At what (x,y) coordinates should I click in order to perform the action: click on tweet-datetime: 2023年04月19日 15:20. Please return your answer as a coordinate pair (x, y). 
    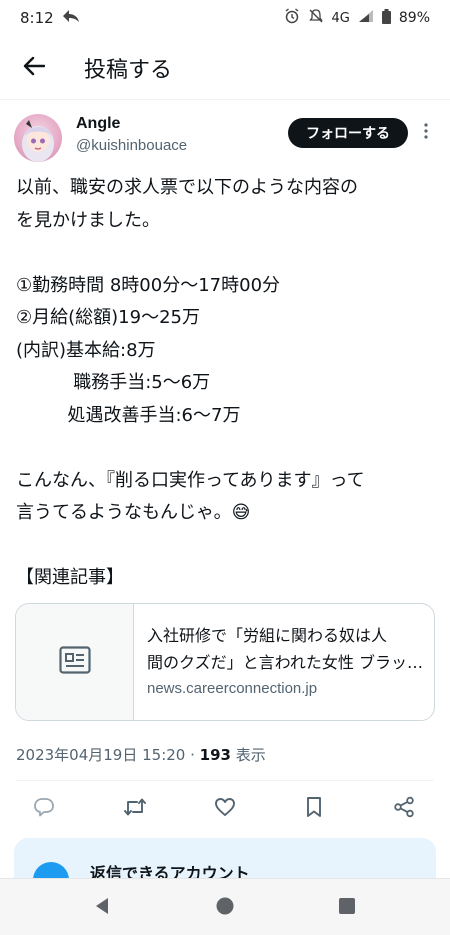
    Looking at the image, I should click on (100, 755).